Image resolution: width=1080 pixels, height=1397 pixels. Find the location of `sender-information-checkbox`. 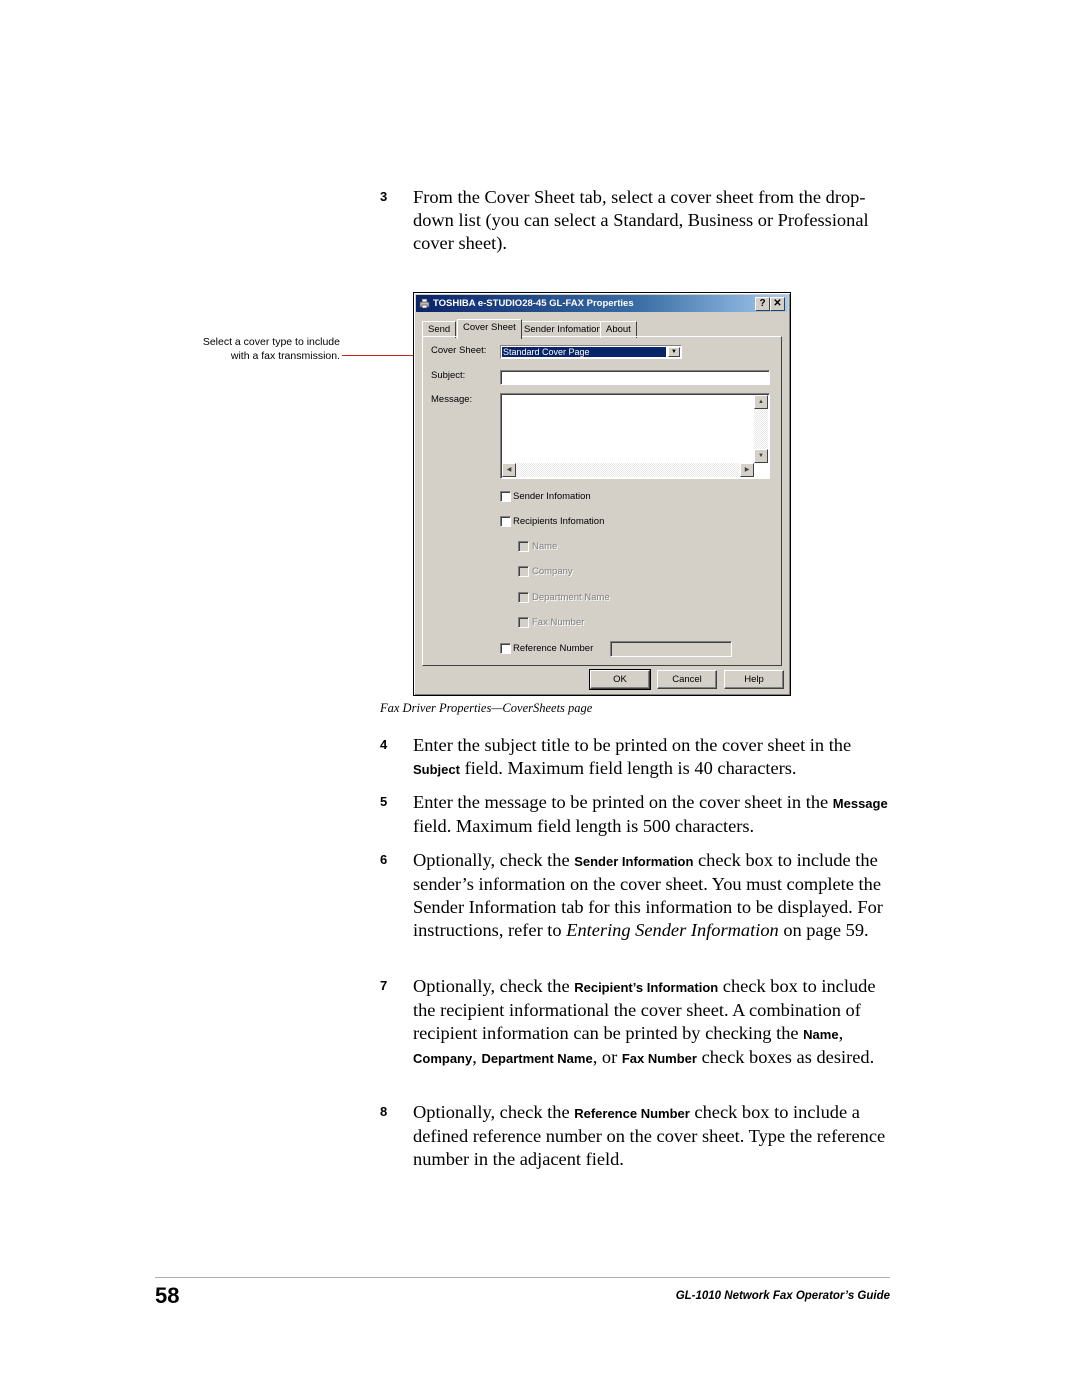

sender-information-checkbox is located at coordinates (505, 496).